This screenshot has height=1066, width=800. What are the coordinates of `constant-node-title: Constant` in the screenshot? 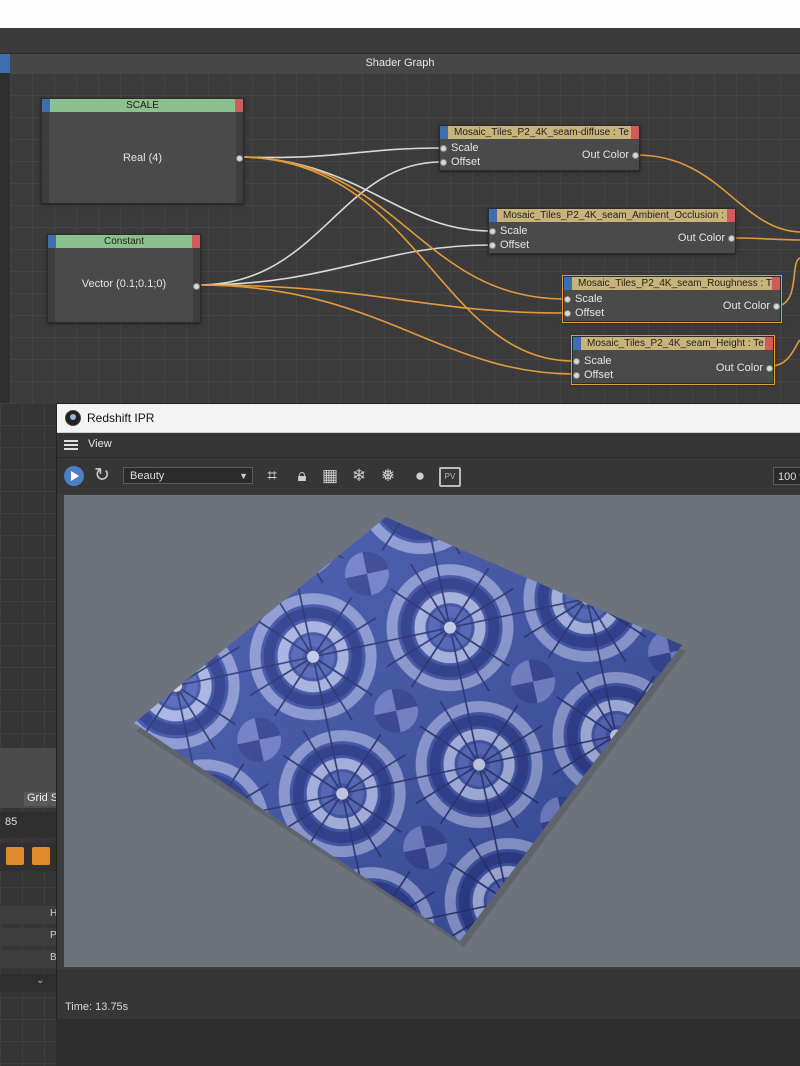 It's located at (124, 241).